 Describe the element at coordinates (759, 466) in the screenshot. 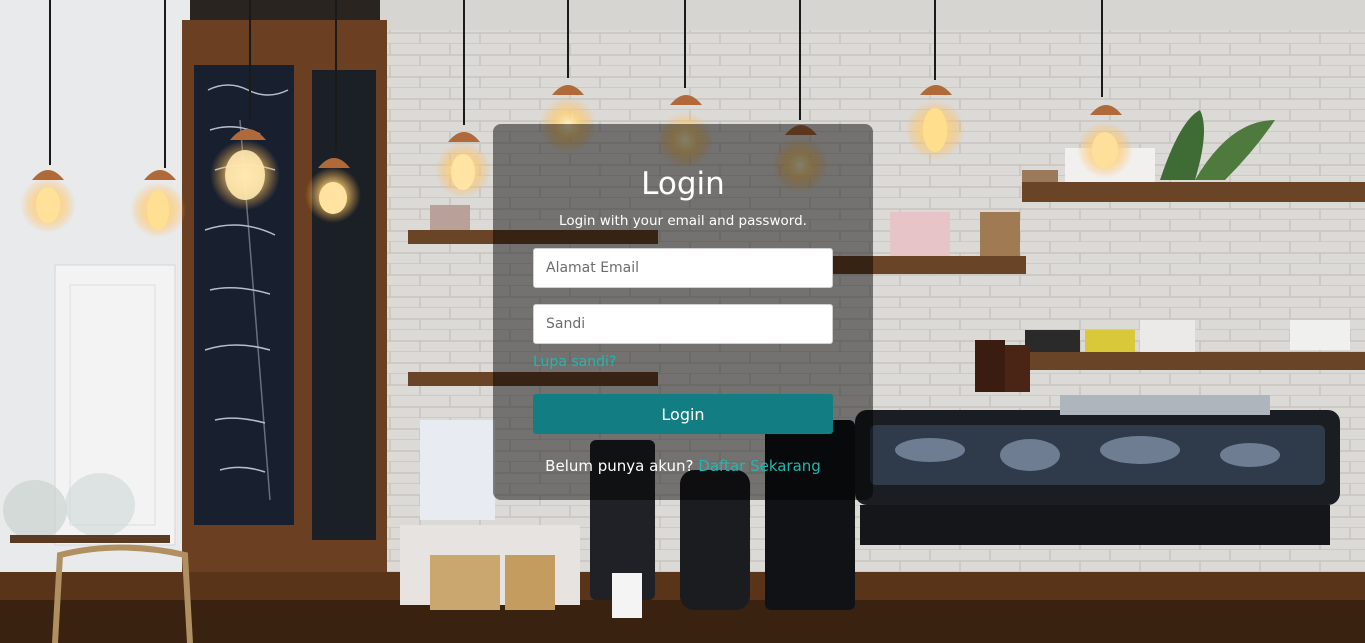

I see `register-link: Daftar Sekarang` at that location.